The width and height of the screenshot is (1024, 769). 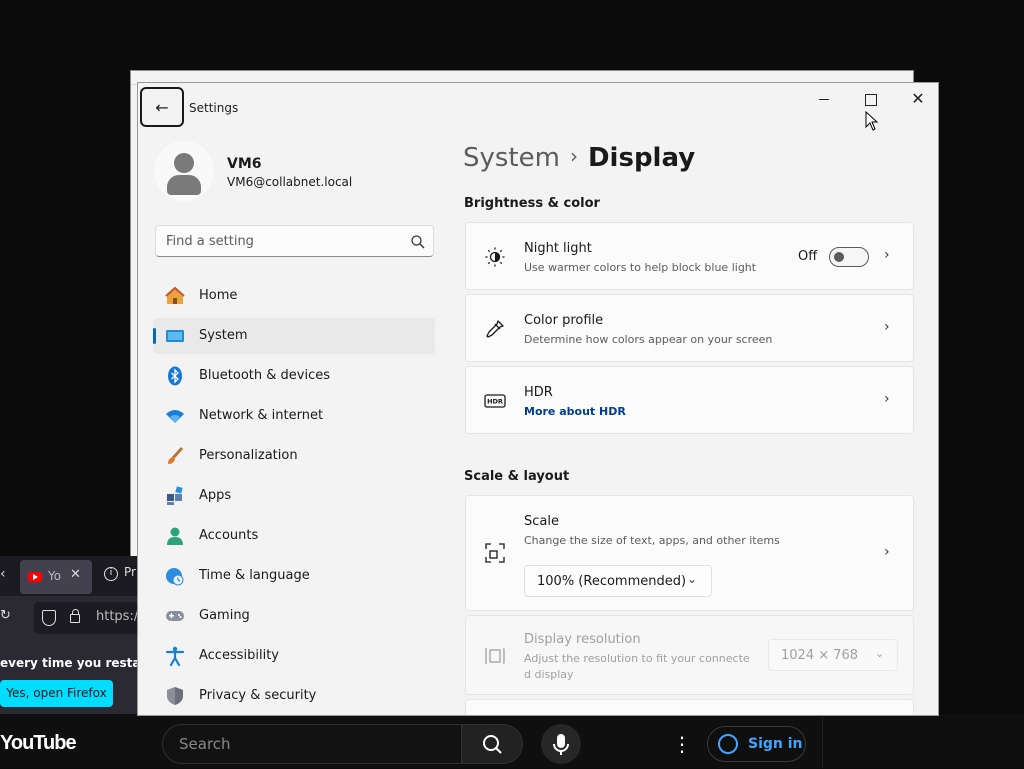 What do you see at coordinates (692, 579) in the screenshot?
I see `chevron-down-icon: ⌄` at bounding box center [692, 579].